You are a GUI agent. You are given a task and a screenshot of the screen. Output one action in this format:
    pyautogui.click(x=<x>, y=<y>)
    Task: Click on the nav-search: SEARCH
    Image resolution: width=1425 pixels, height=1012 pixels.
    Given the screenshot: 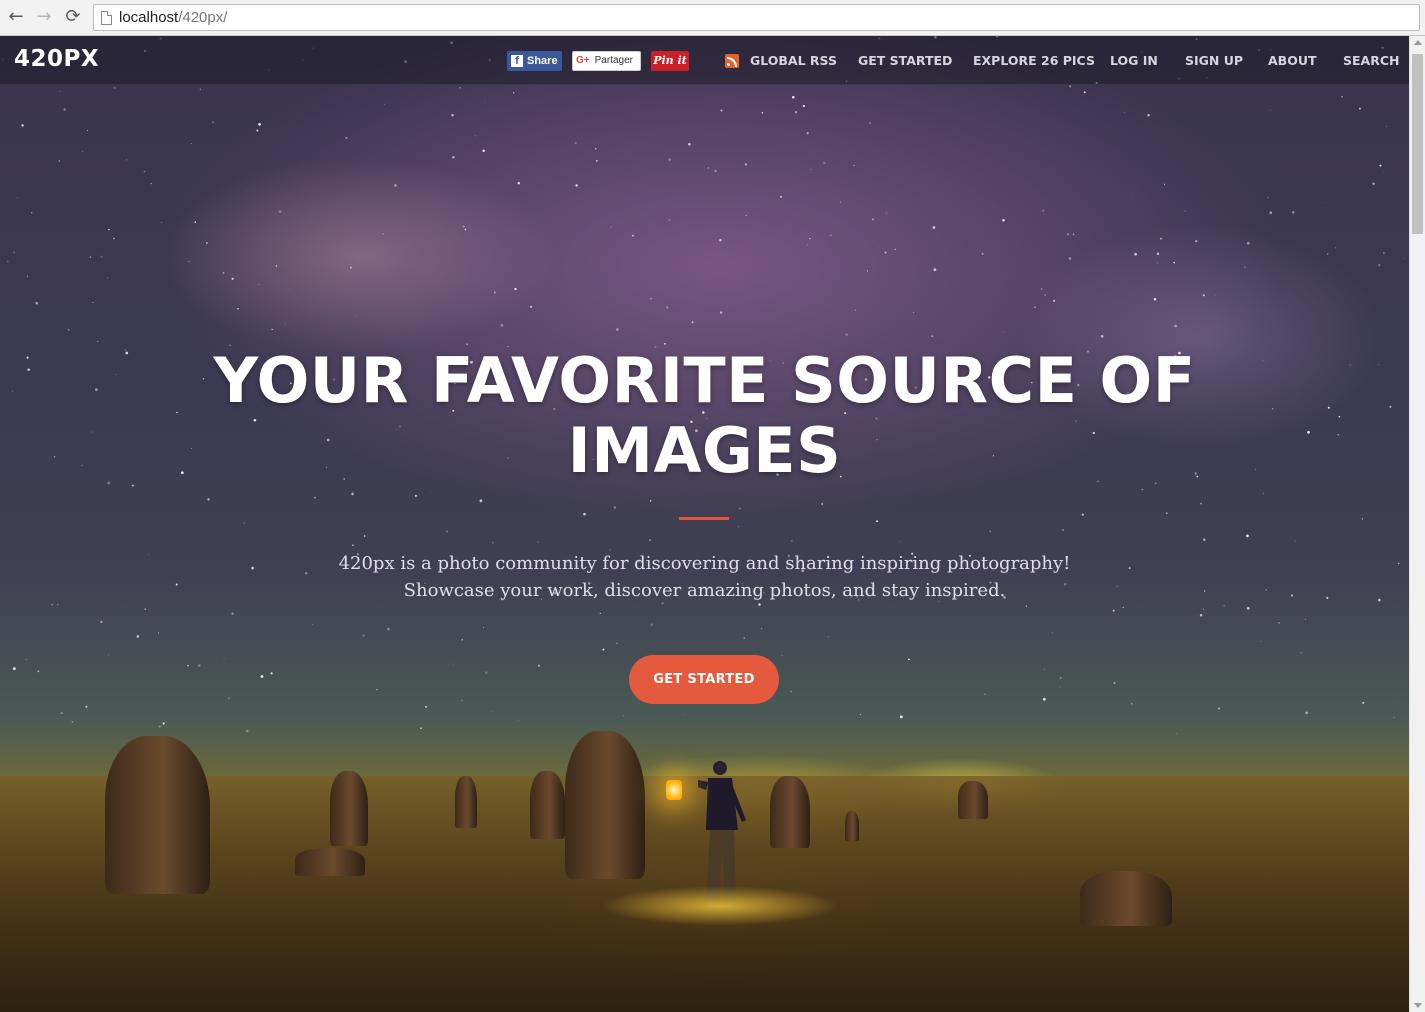 What is the action you would take?
    pyautogui.click(x=1371, y=60)
    